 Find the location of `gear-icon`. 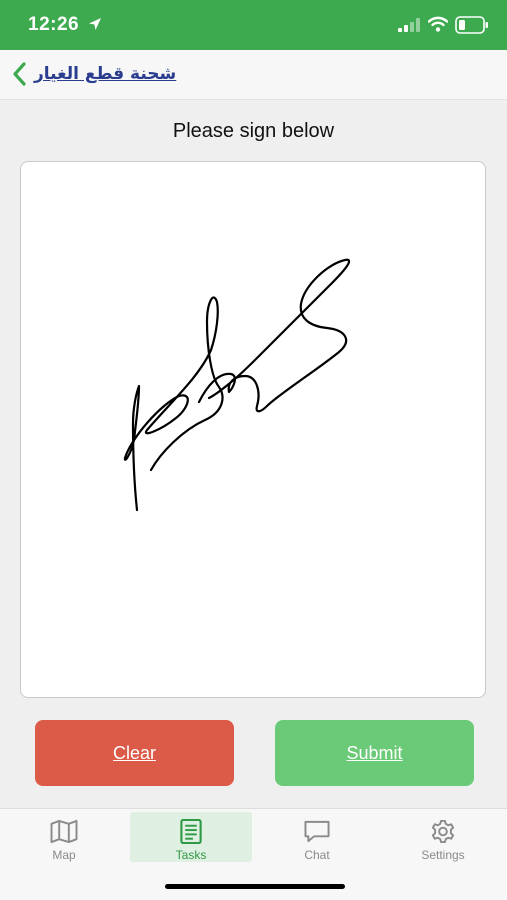

gear-icon is located at coordinates (443, 831).